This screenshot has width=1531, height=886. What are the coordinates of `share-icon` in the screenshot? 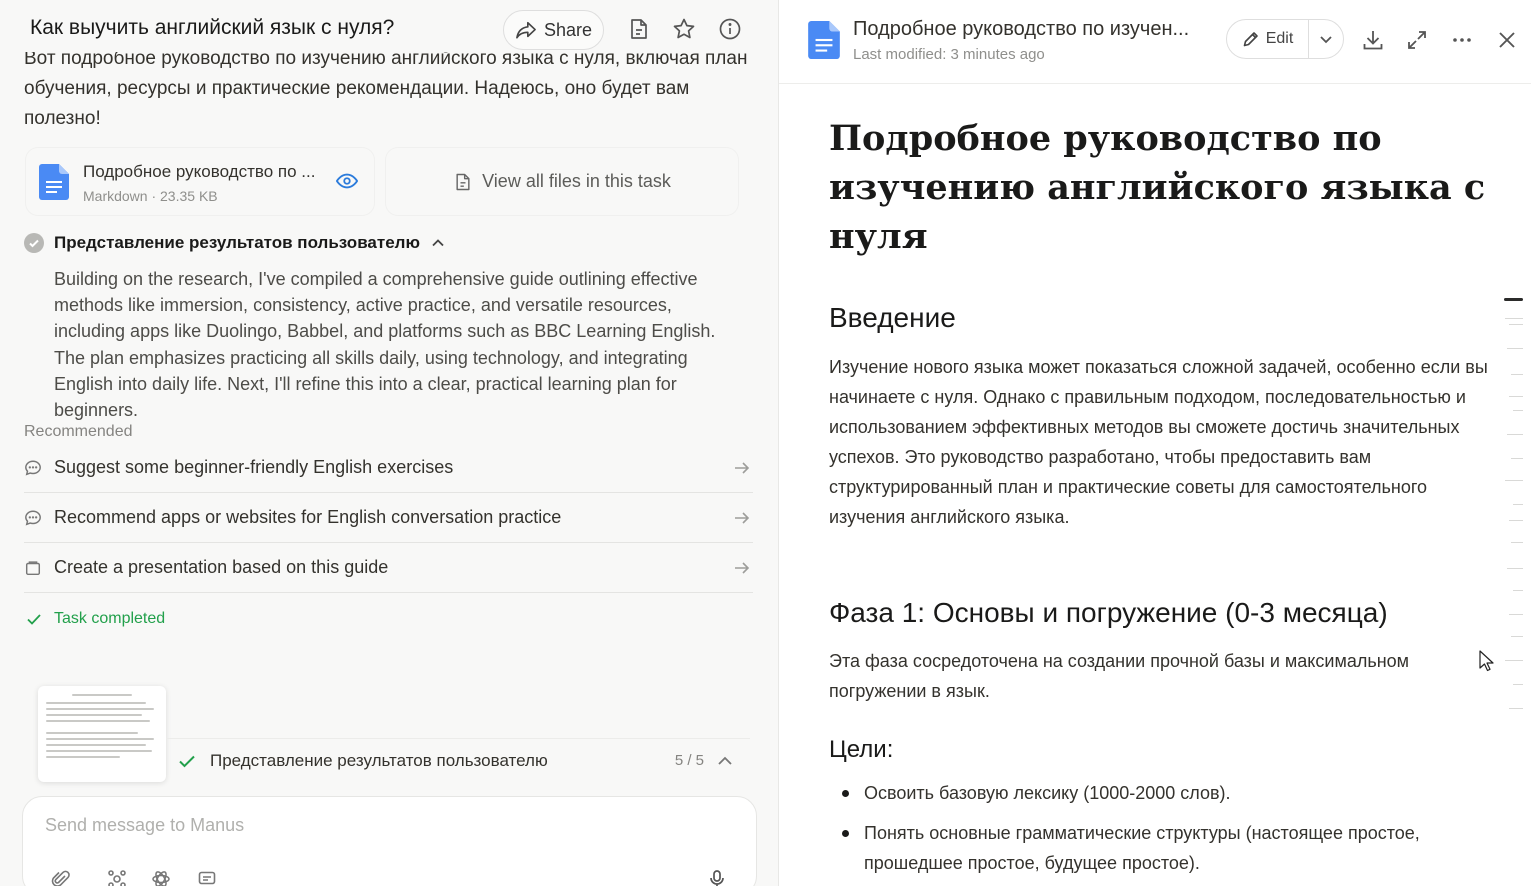 It's located at (526, 30).